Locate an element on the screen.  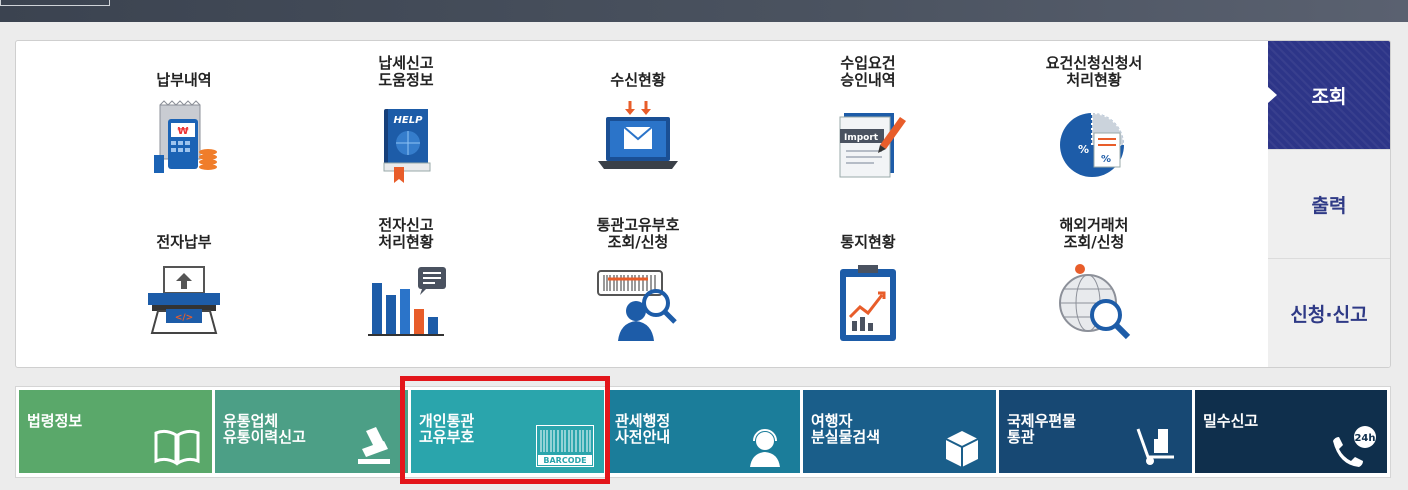
phone-24h-icon: 24h is located at coordinates (1354, 446).